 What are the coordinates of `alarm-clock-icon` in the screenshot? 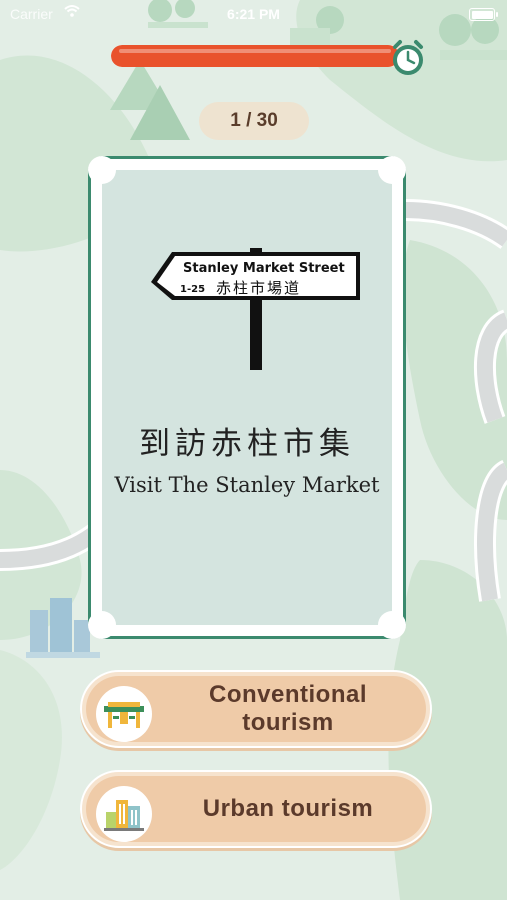 It's located at (408, 57).